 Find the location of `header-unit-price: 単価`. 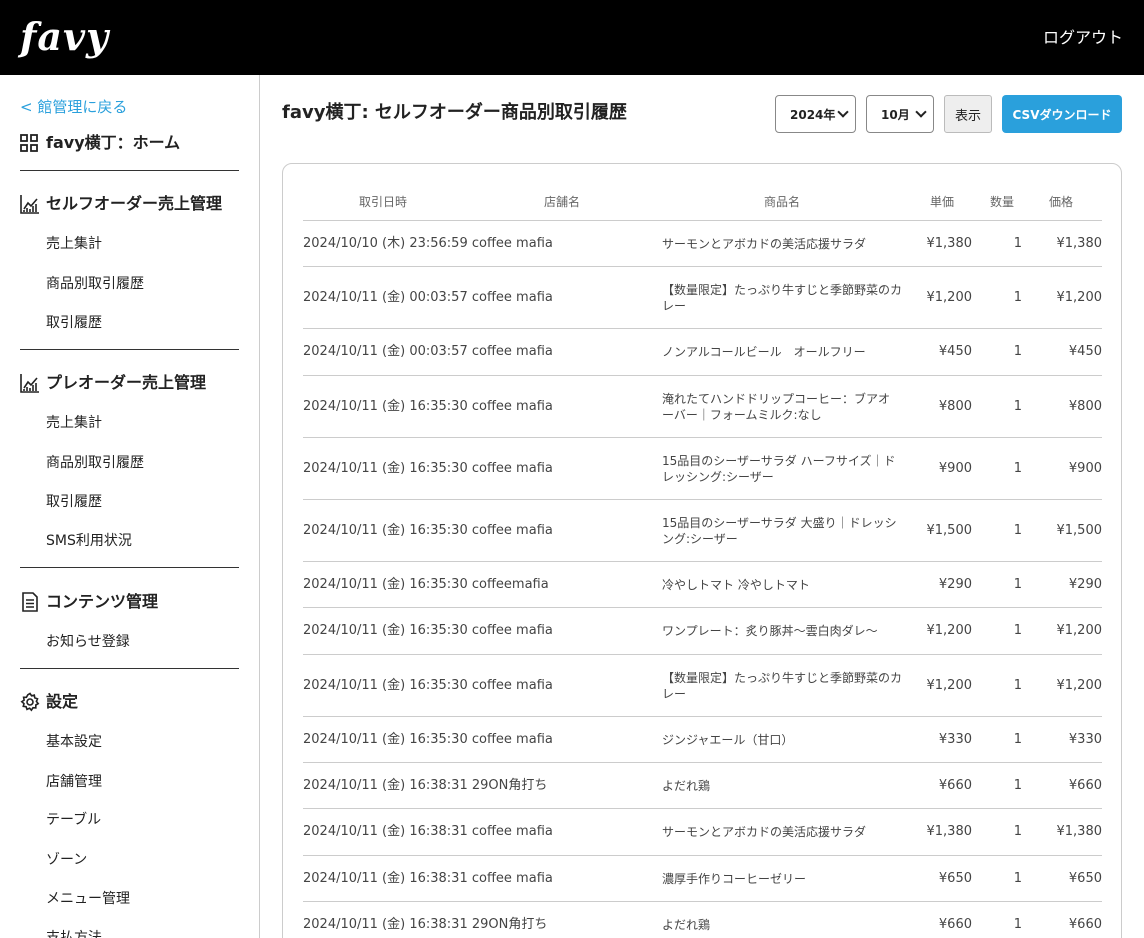

header-unit-price: 単価 is located at coordinates (942, 202).